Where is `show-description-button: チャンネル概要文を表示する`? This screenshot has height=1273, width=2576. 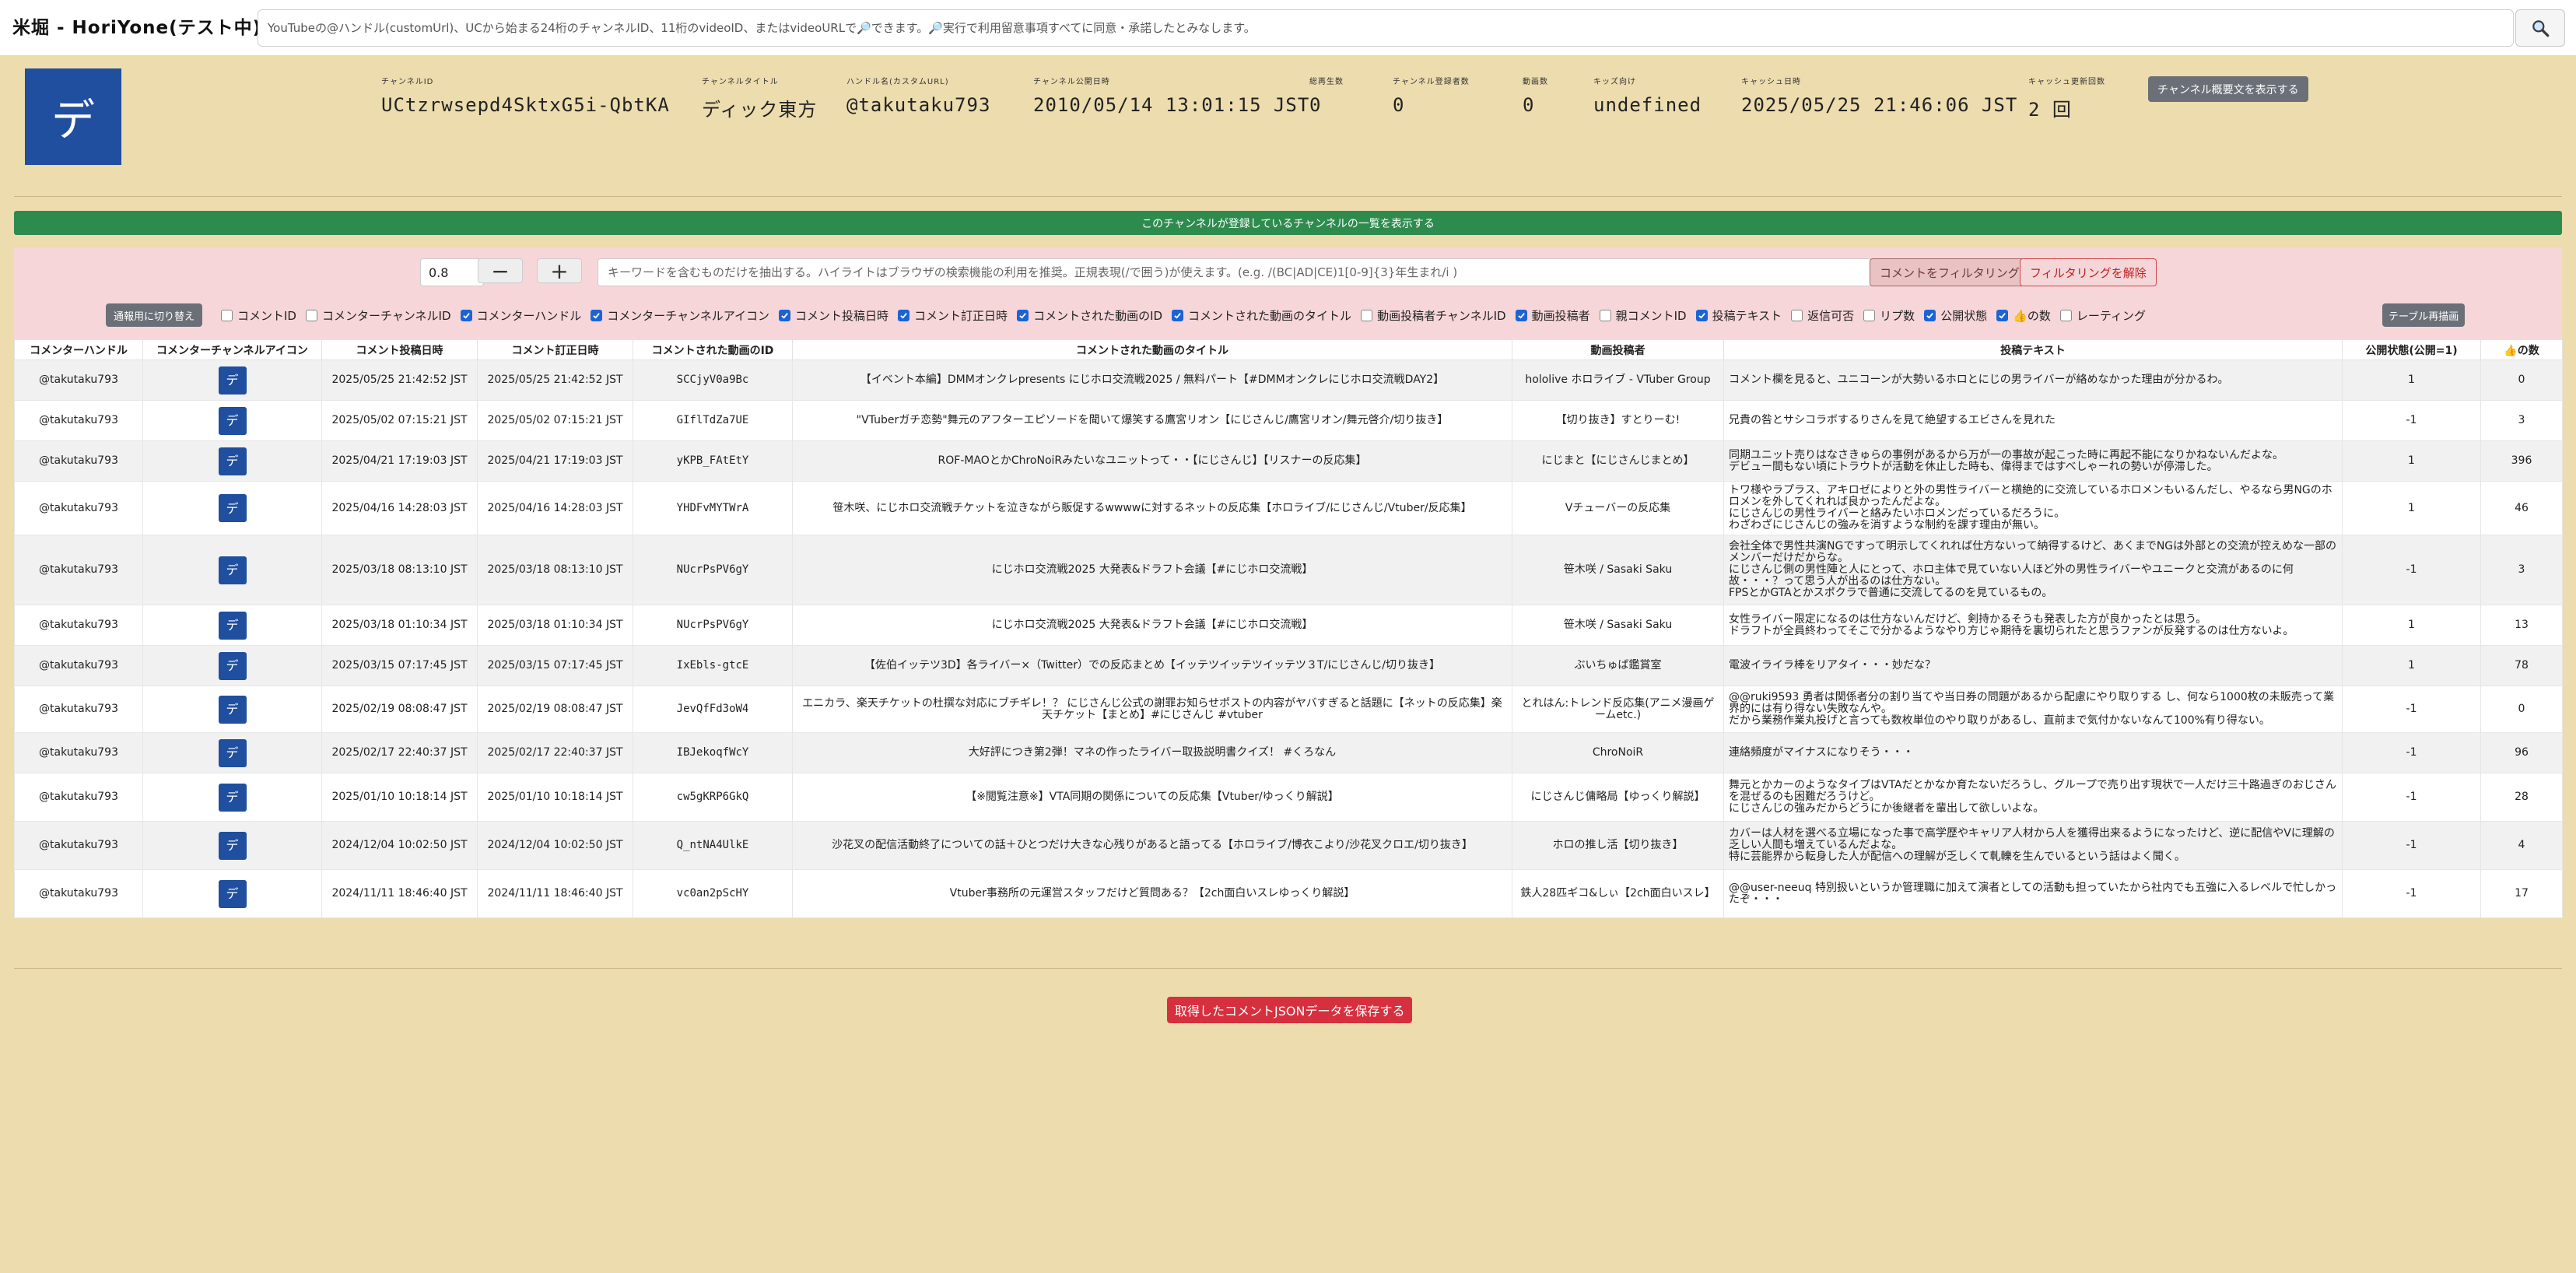 show-description-button: チャンネル概要文を表示する is located at coordinates (2228, 89).